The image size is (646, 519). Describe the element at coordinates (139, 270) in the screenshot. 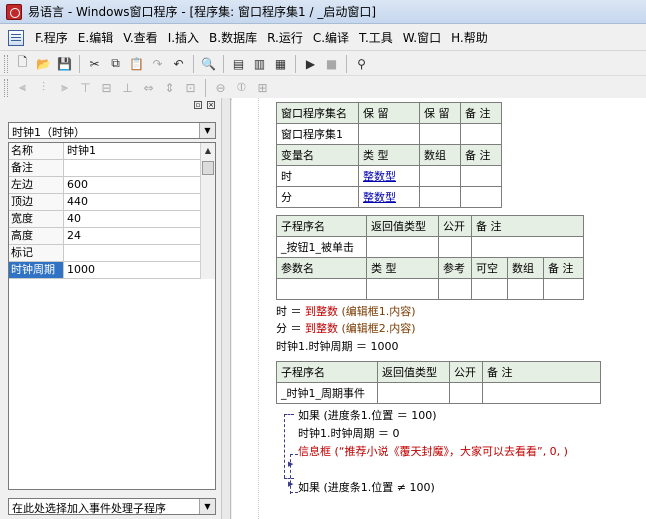

I see `property-value: 1000` at that location.